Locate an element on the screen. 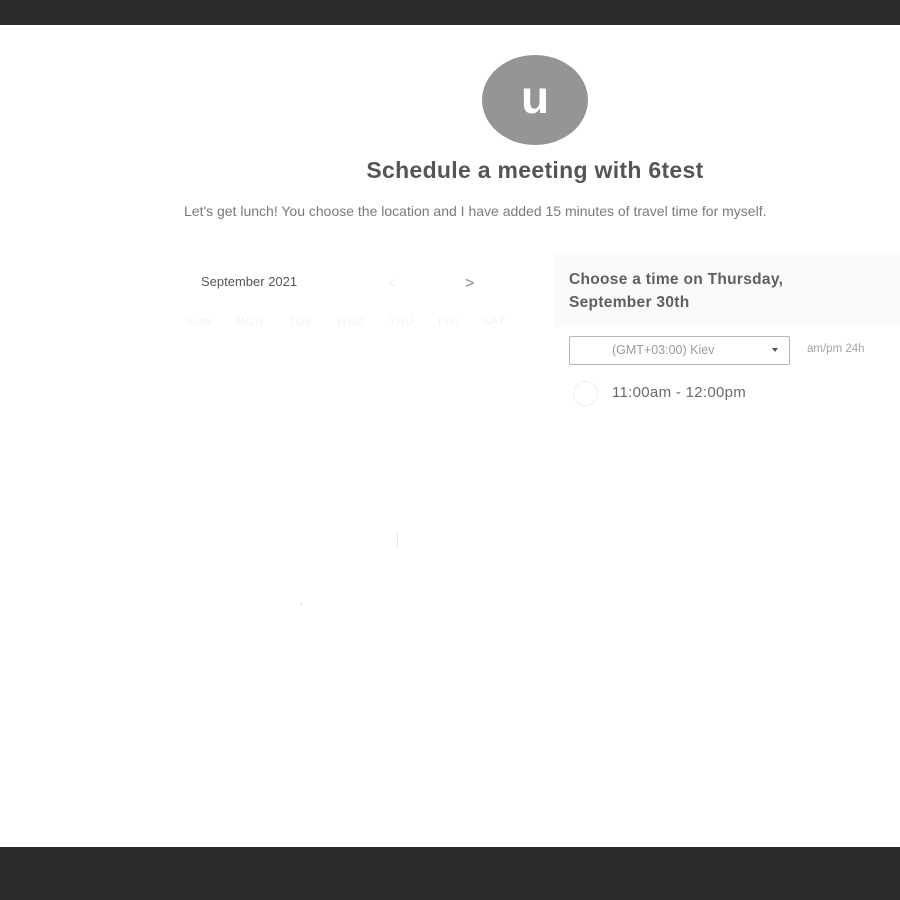 The image size is (900, 900). avatar-initial: u is located at coordinates (535, 97).